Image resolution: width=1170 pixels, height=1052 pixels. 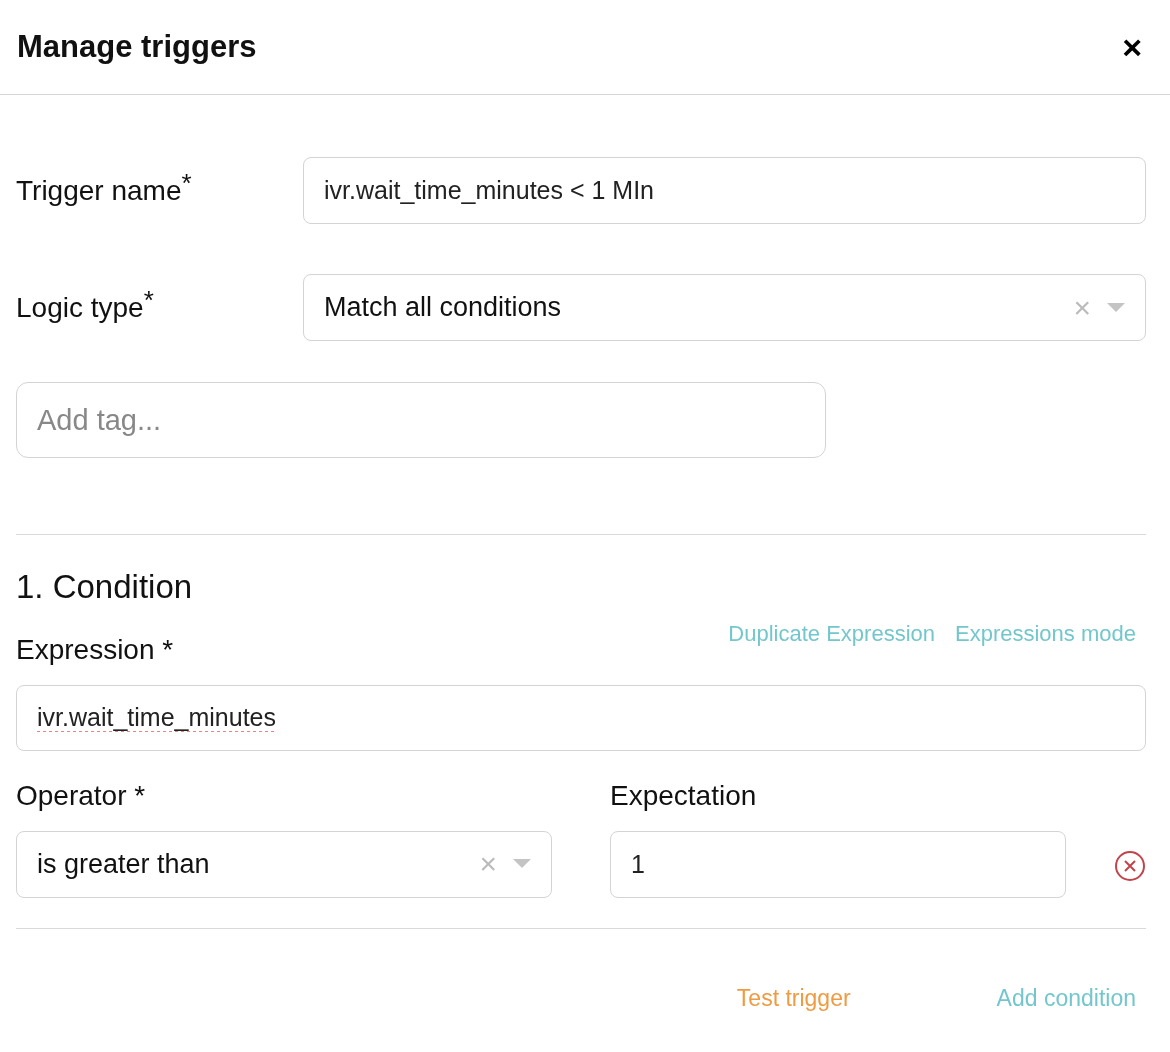 I want to click on dialog-title: Manage triggers, so click(x=137, y=47).